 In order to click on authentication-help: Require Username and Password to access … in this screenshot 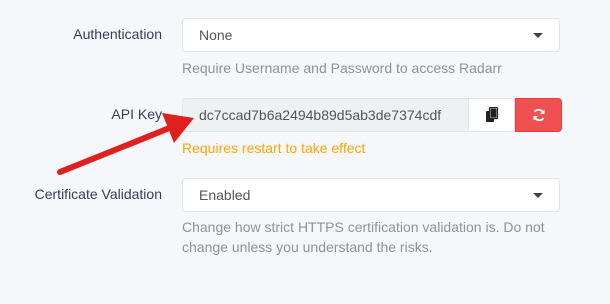, I will do `click(342, 68)`.